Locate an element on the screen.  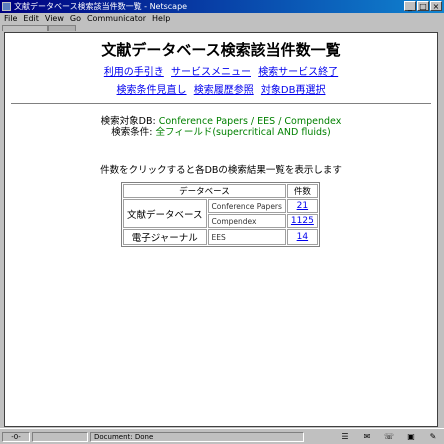
discussion-icon: ☏ is located at coordinates (389, 436).